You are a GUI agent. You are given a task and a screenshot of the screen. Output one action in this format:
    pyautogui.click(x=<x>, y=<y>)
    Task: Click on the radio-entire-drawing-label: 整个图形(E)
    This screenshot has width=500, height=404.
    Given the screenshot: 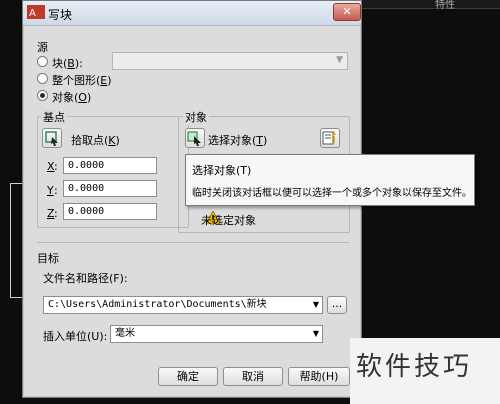 What is the action you would take?
    pyautogui.click(x=82, y=80)
    